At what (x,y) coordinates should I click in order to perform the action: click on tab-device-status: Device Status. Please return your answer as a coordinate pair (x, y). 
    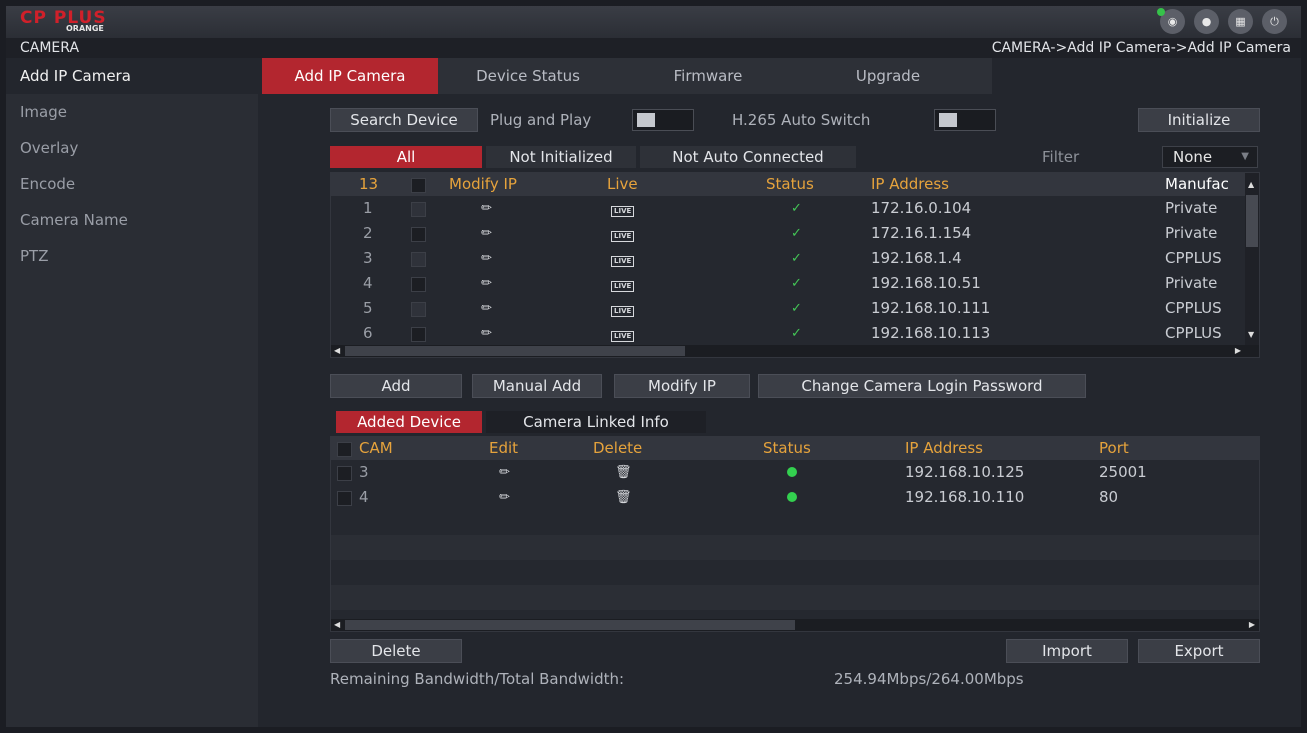
    Looking at the image, I should click on (528, 76).